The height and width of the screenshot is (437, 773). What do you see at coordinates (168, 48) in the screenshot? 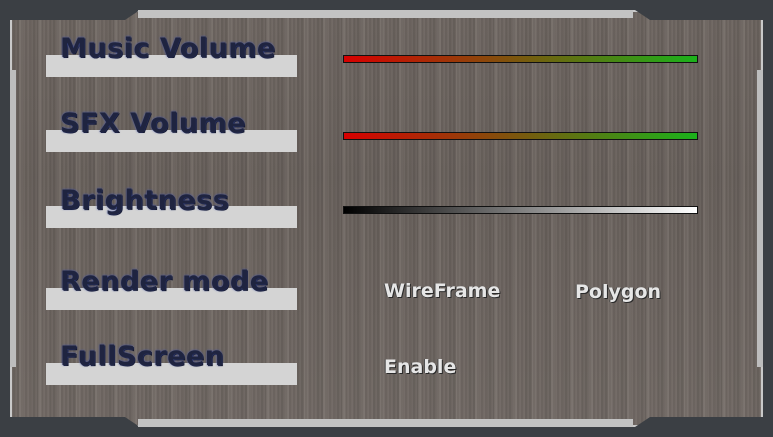
I see `music-volume-label: Music Volume` at bounding box center [168, 48].